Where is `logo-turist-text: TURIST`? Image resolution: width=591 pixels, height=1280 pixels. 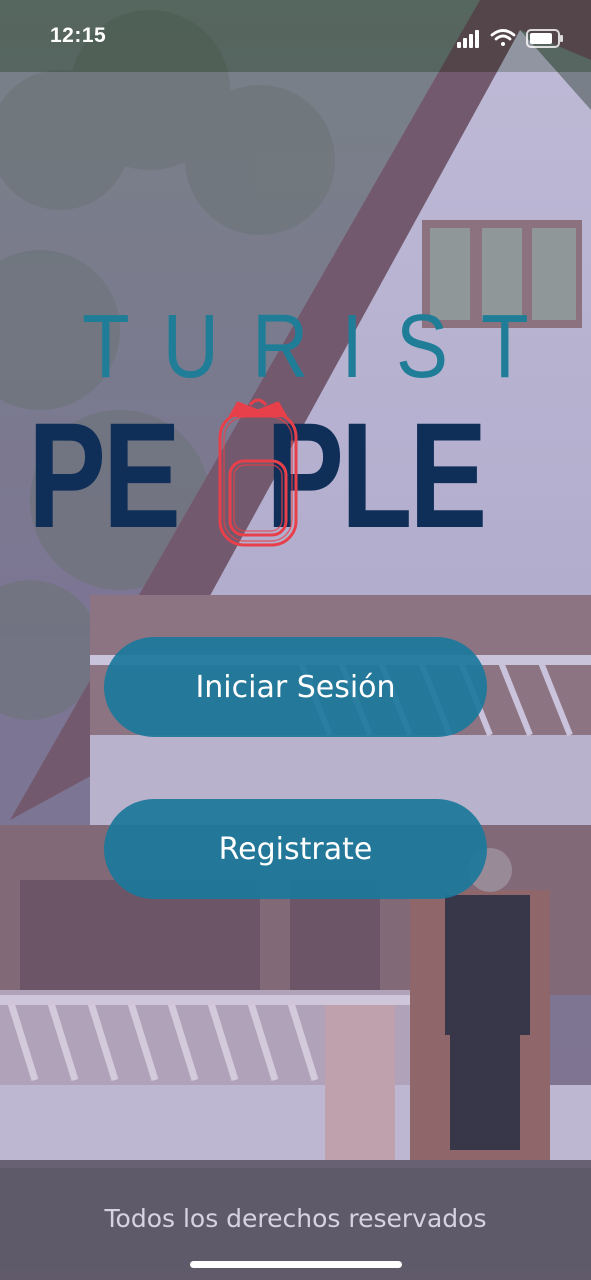 logo-turist-text: TURIST is located at coordinates (322, 346).